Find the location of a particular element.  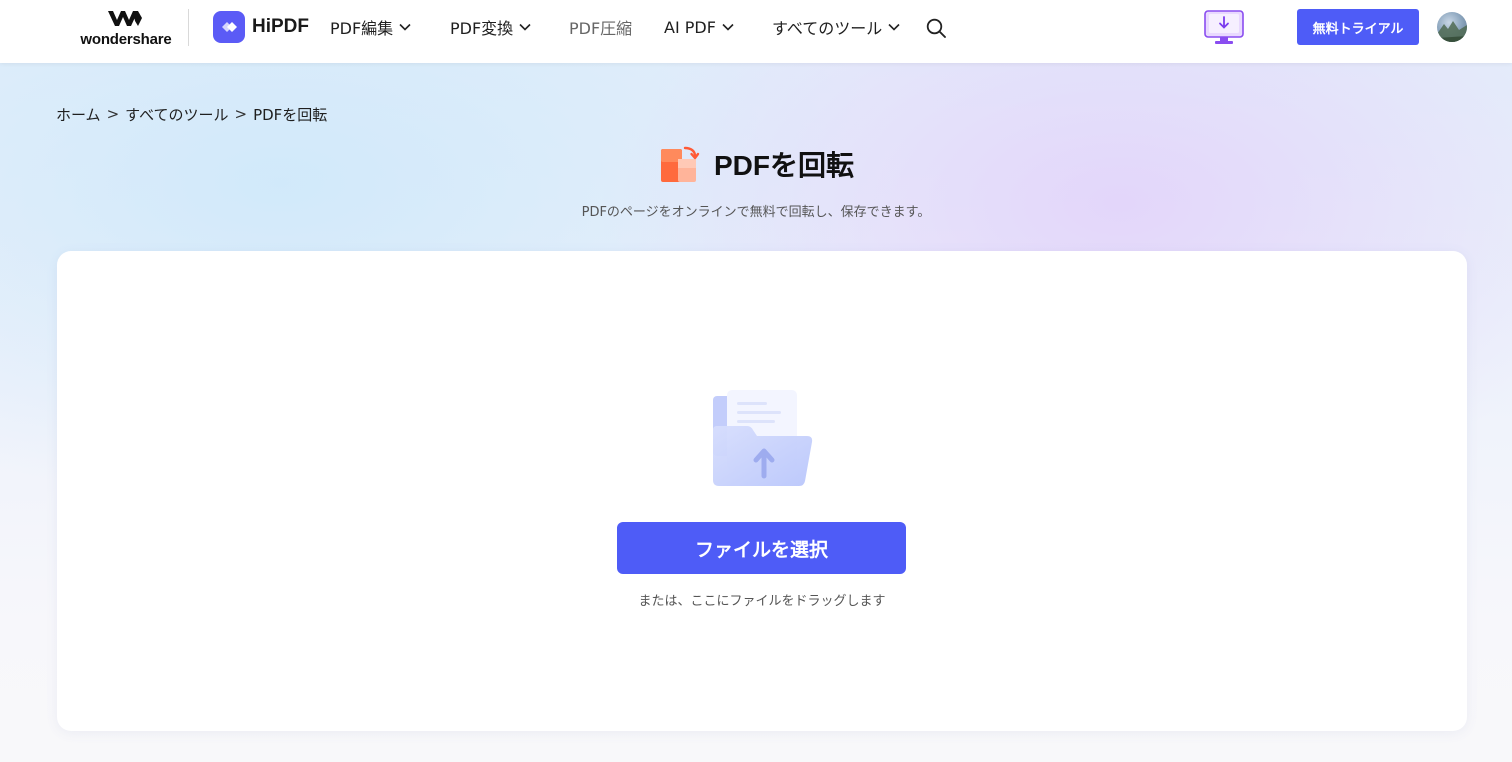

nav-pdf-edit: PDF編集 is located at coordinates (371, 27).